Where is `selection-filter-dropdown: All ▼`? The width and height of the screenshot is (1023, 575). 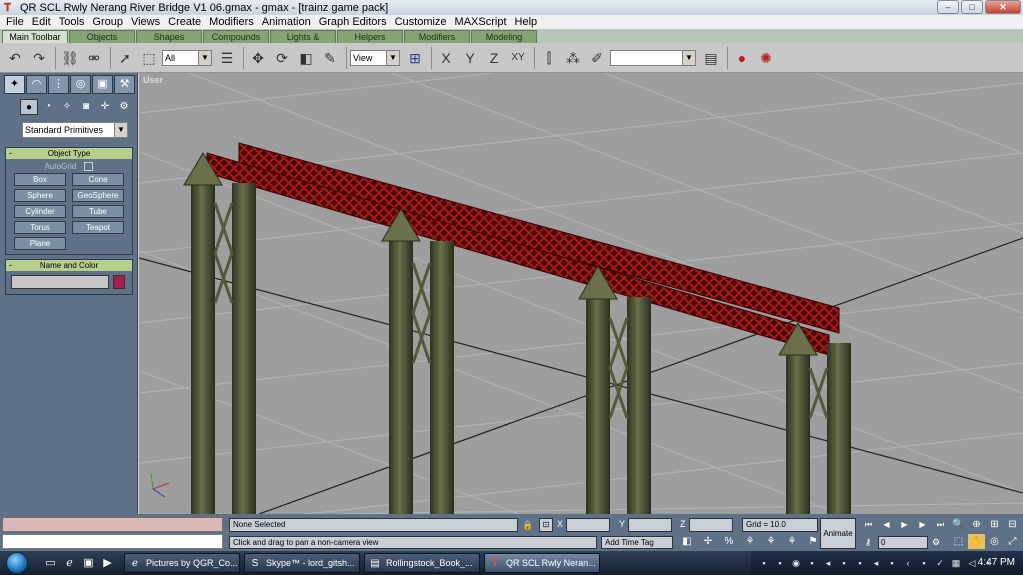
selection-filter-dropdown: All ▼ is located at coordinates (187, 57).